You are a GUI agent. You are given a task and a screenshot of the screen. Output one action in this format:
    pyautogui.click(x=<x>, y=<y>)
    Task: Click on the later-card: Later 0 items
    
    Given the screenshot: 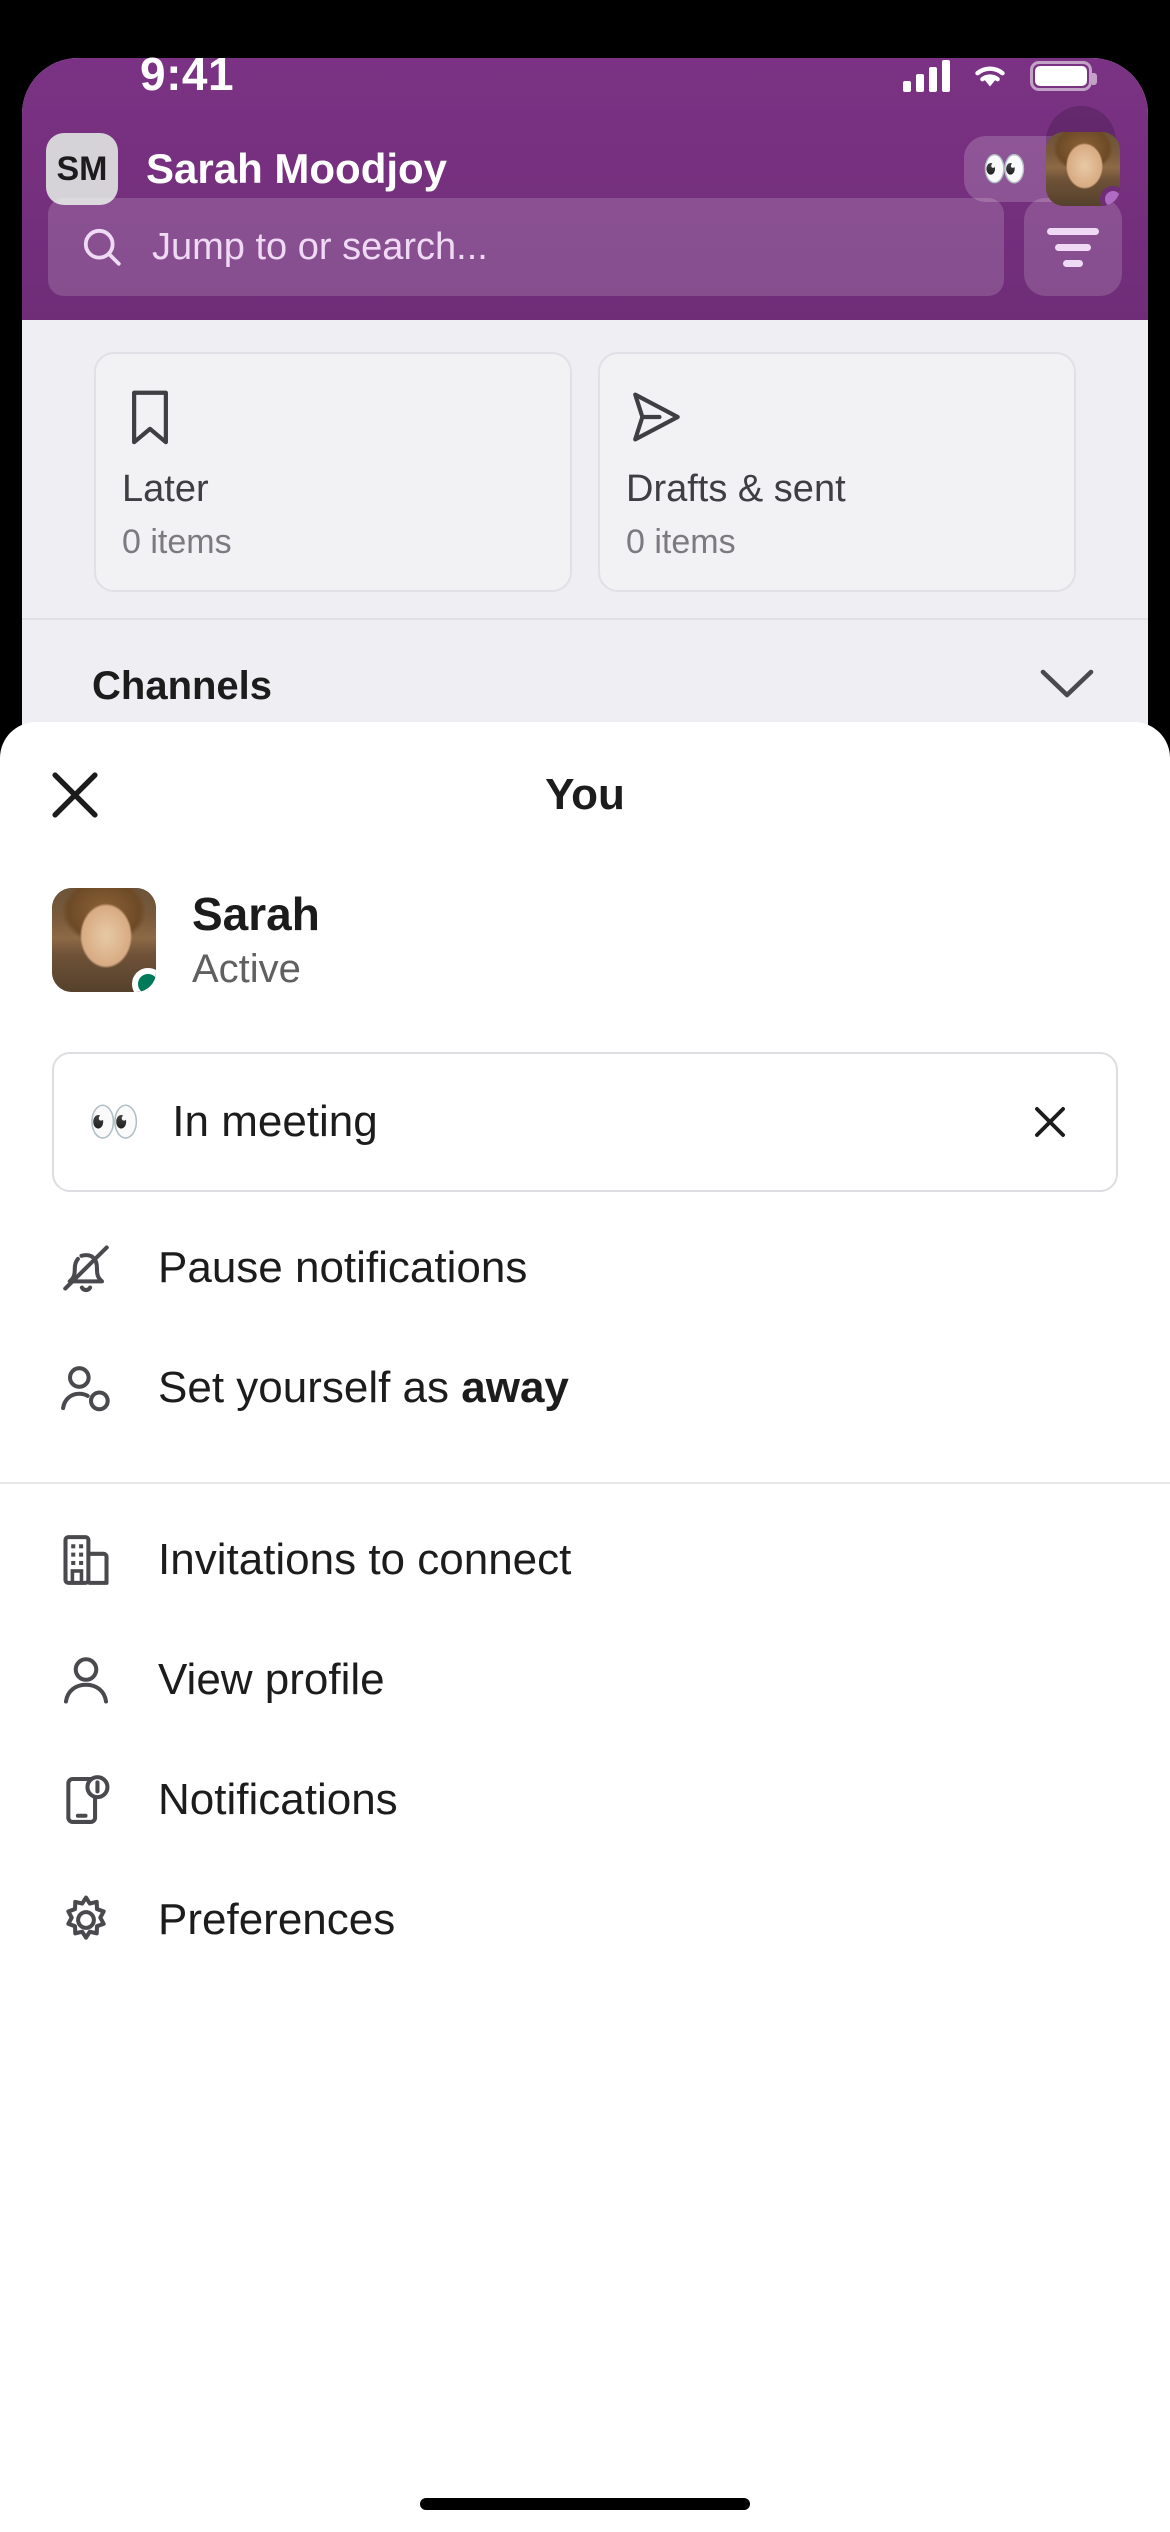 What is the action you would take?
    pyautogui.click(x=333, y=472)
    